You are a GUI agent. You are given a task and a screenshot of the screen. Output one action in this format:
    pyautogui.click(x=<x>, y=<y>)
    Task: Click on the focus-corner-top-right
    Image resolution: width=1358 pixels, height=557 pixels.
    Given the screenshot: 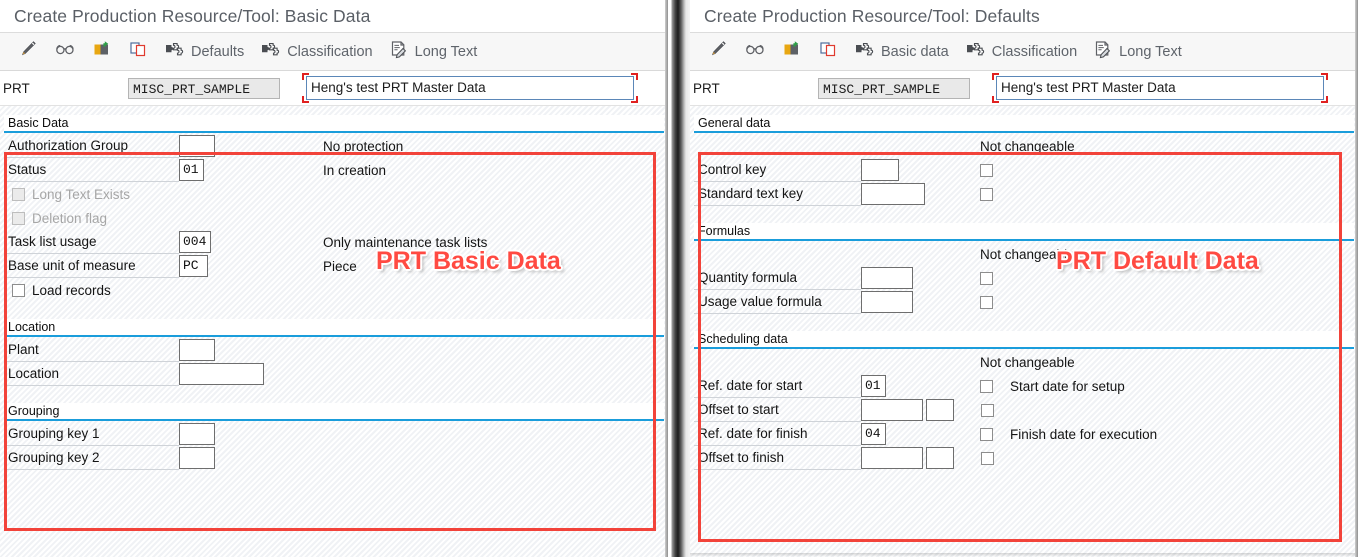 What is the action you would take?
    pyautogui.click(x=634, y=76)
    